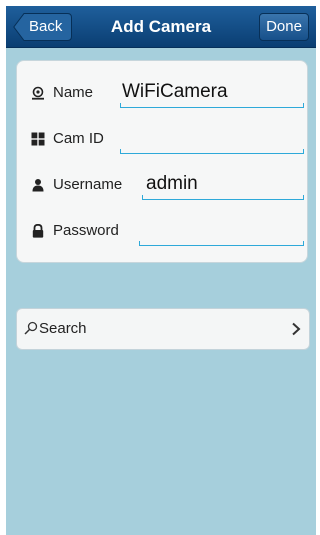  Describe the element at coordinates (223, 197) in the screenshot. I see `username-field-underline` at that location.